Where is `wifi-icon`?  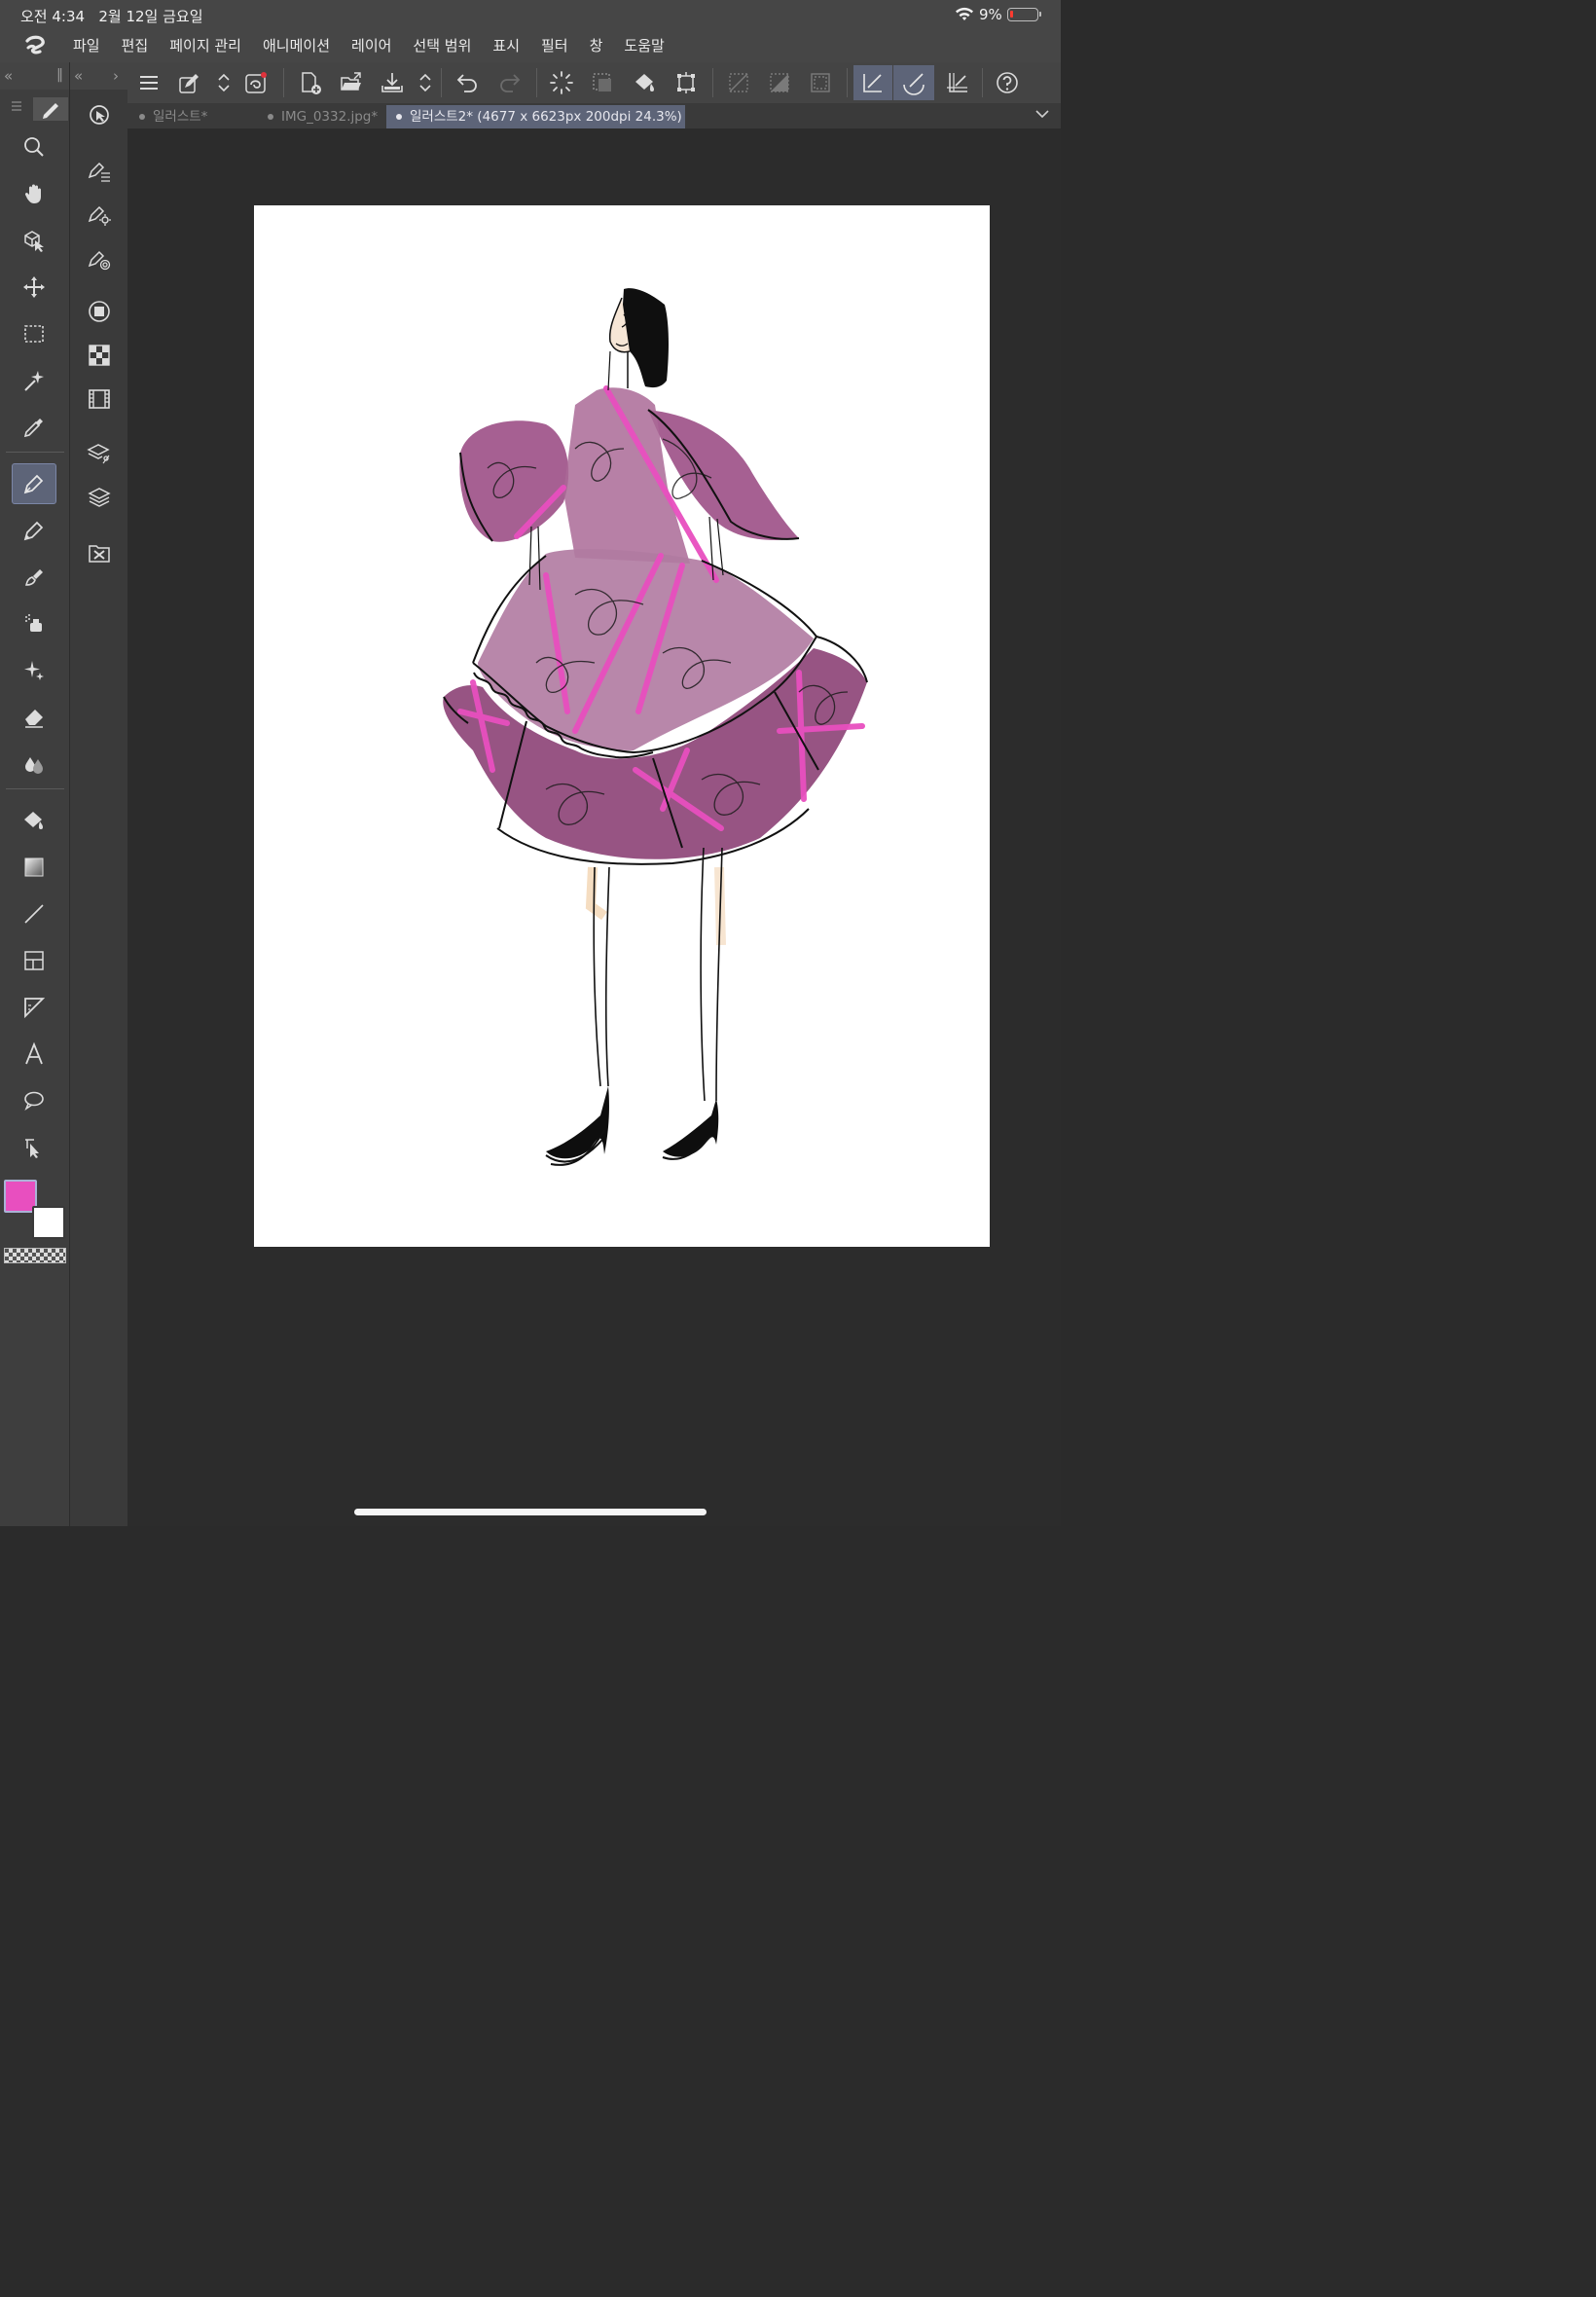 wifi-icon is located at coordinates (964, 13).